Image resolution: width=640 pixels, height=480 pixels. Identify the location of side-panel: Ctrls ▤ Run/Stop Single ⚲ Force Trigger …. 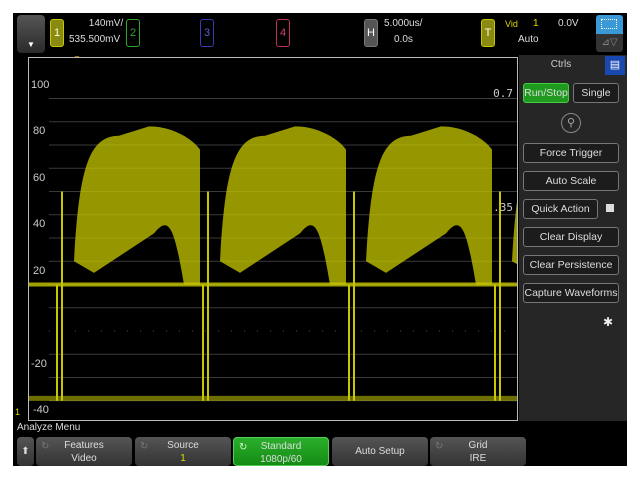
(573, 238).